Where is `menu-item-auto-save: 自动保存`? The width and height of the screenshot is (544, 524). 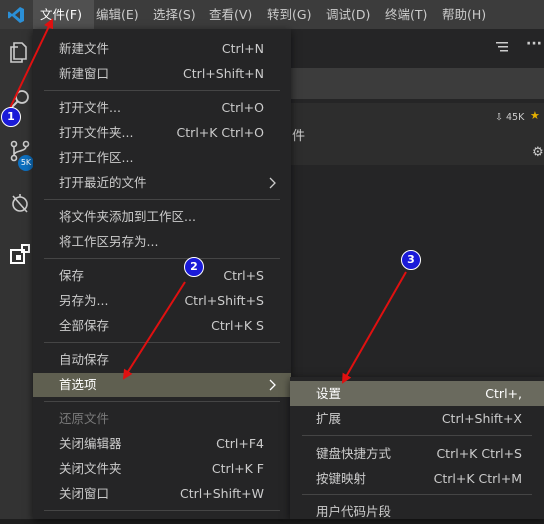 menu-item-auto-save: 自动保存 is located at coordinates (162, 360).